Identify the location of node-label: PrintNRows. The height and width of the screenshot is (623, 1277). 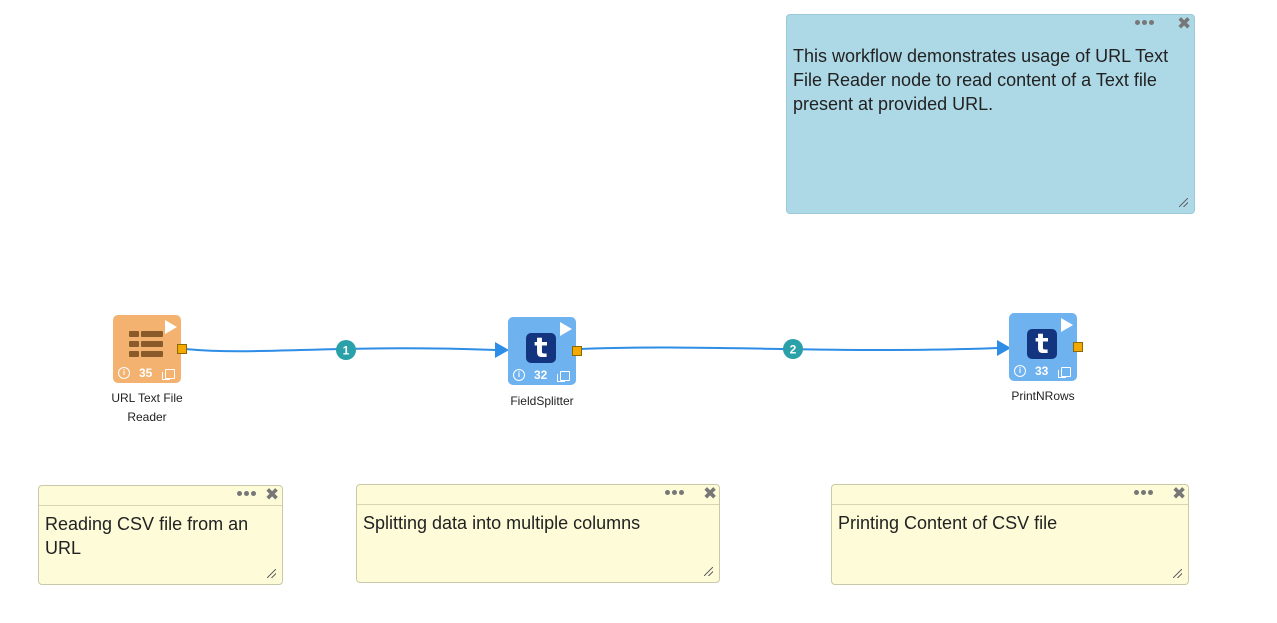
(1043, 396).